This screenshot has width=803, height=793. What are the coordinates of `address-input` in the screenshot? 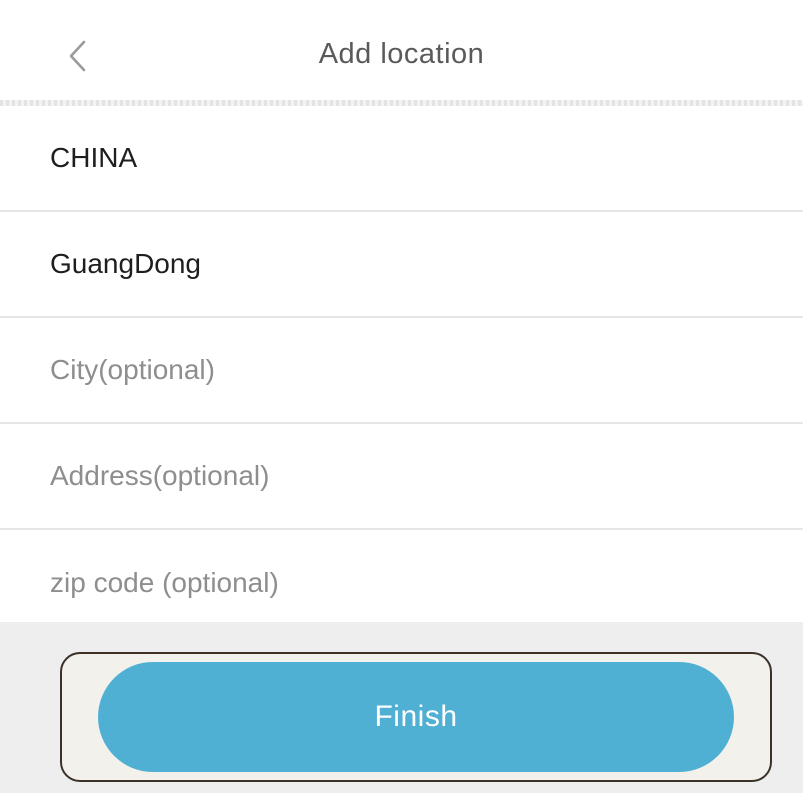 It's located at (400, 476).